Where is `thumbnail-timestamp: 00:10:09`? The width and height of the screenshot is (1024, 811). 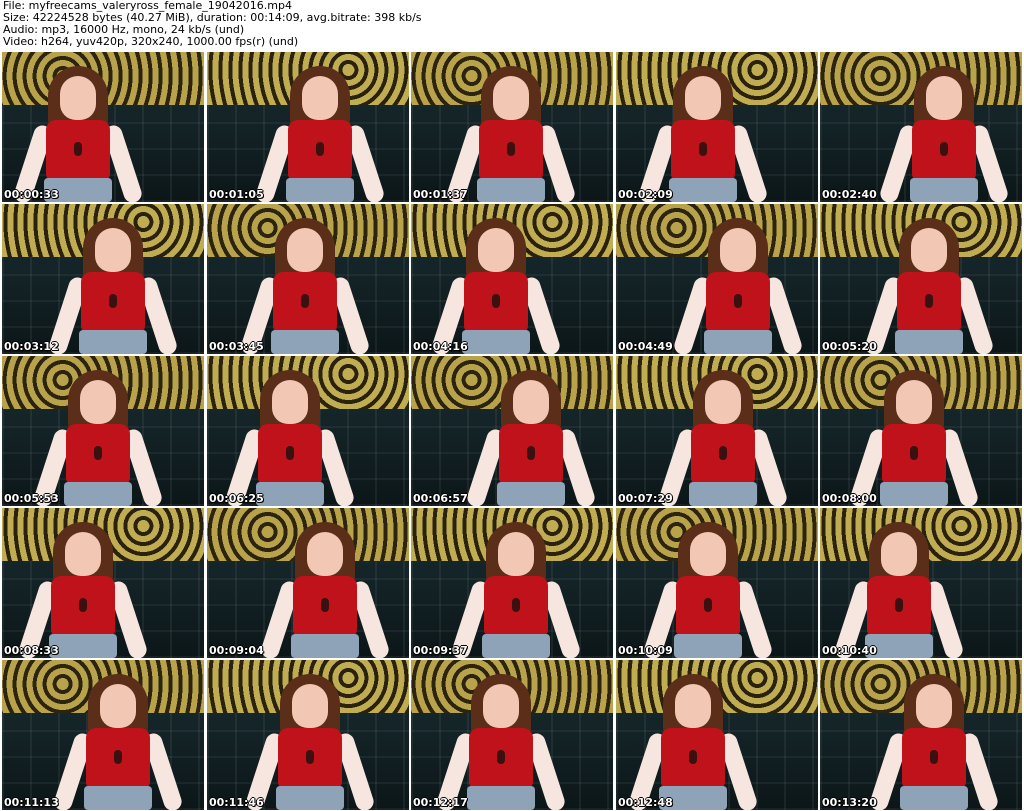
thumbnail-timestamp: 00:10:09 is located at coordinates (645, 650).